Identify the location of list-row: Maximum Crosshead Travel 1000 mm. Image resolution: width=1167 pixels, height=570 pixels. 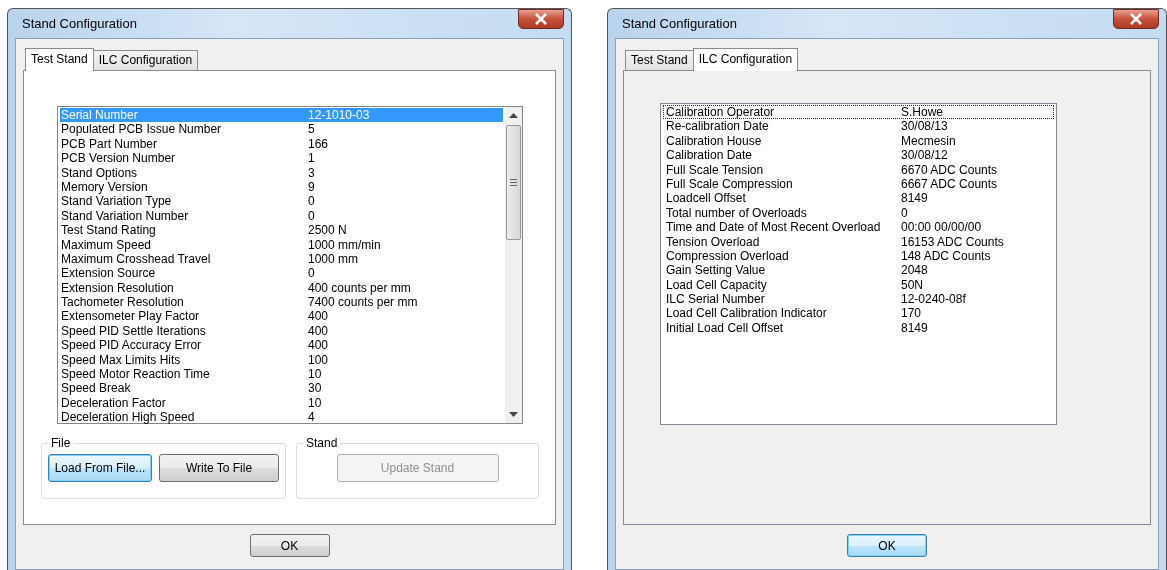
(281, 259).